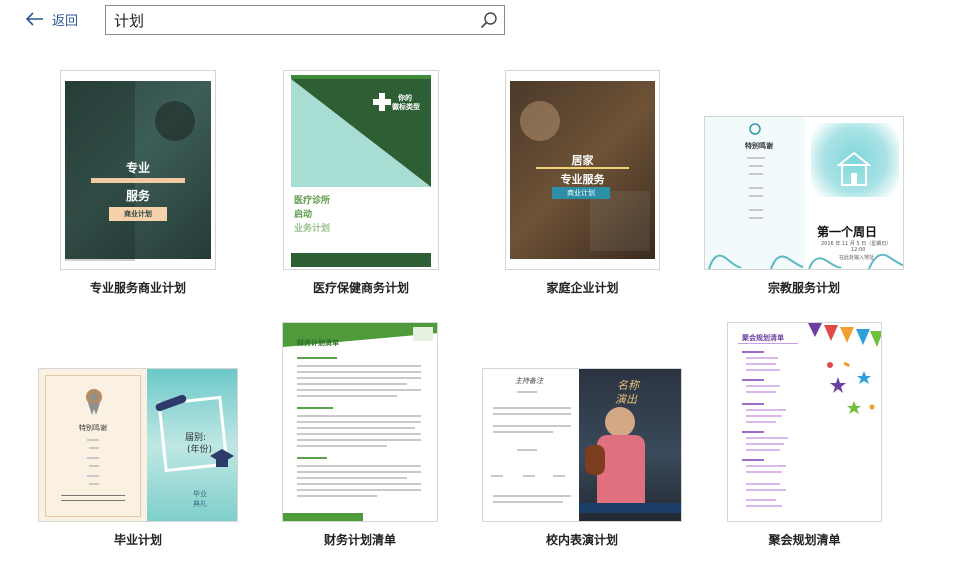 Image resolution: width=980 pixels, height=561 pixels. What do you see at coordinates (318, 343) in the screenshot?
I see `doc-title: 财务计划清单` at bounding box center [318, 343].